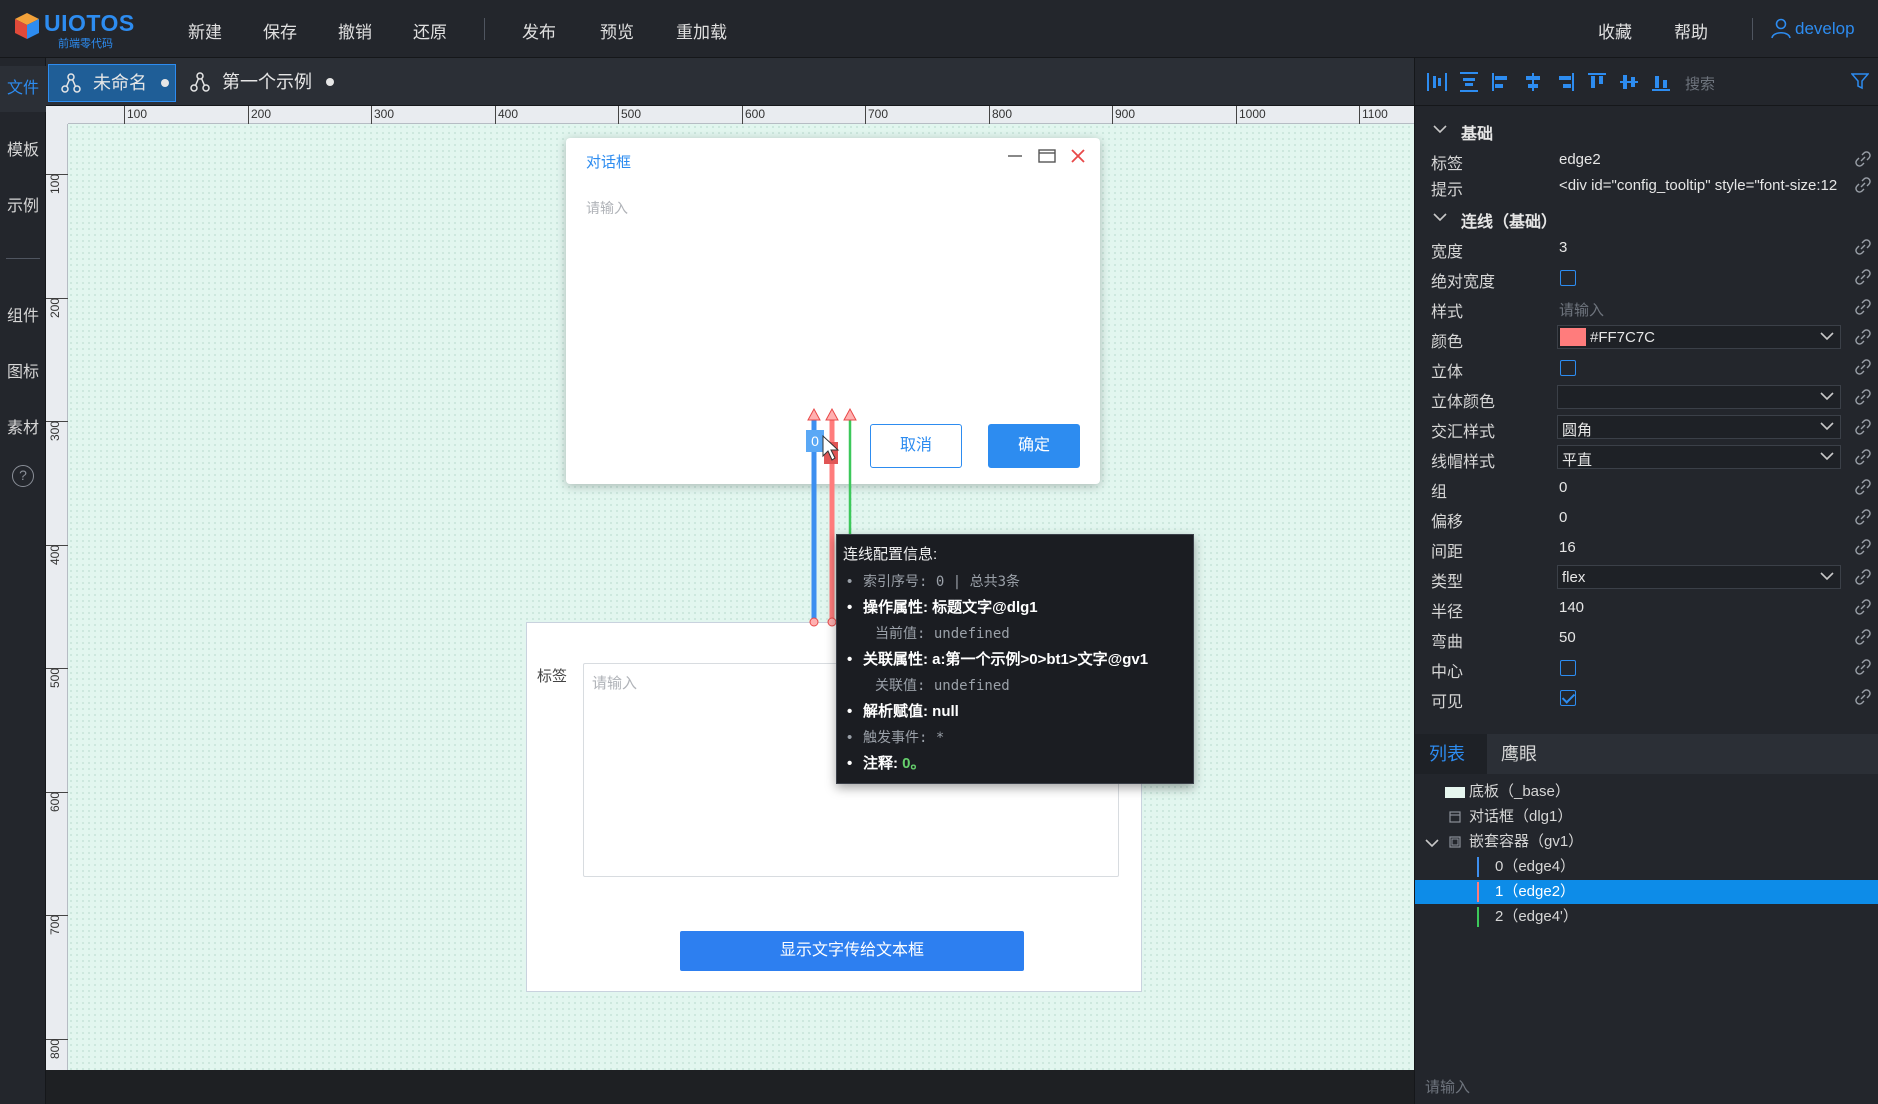 The width and height of the screenshot is (1878, 1104). What do you see at coordinates (1447, 190) in the screenshot?
I see `prop-key: 提示` at bounding box center [1447, 190].